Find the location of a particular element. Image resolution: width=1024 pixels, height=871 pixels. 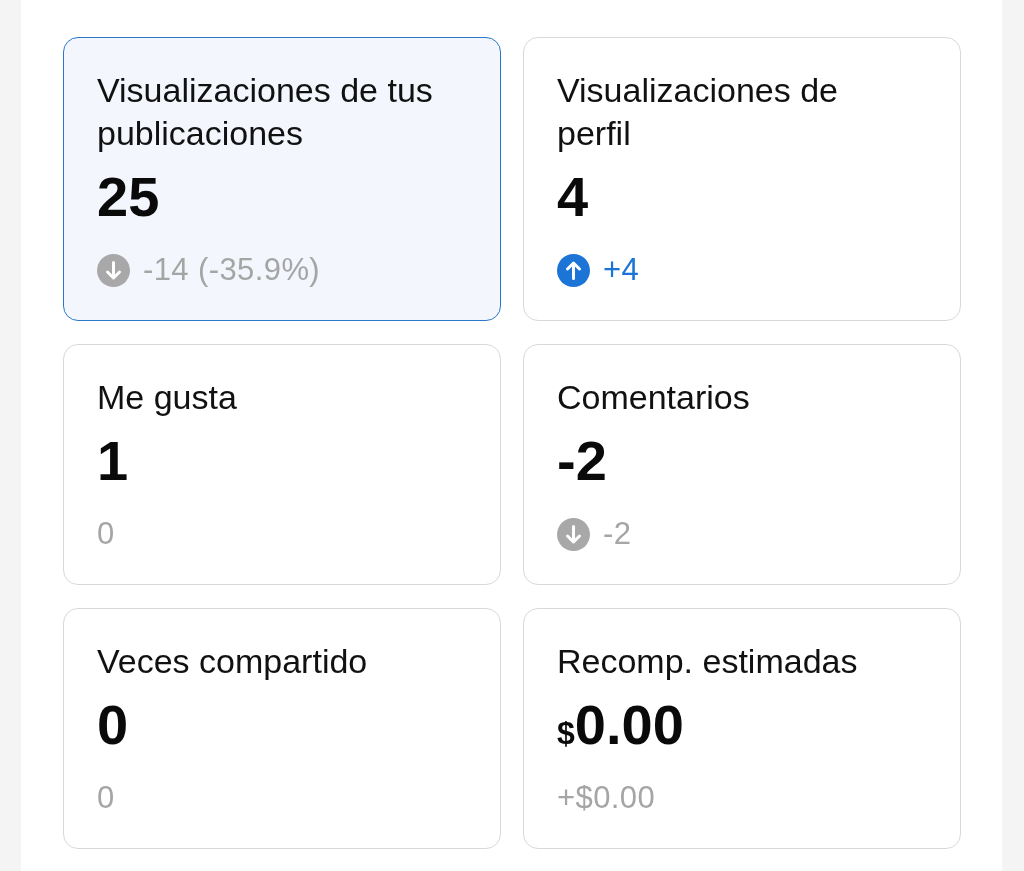

change-text: +4 is located at coordinates (621, 270).